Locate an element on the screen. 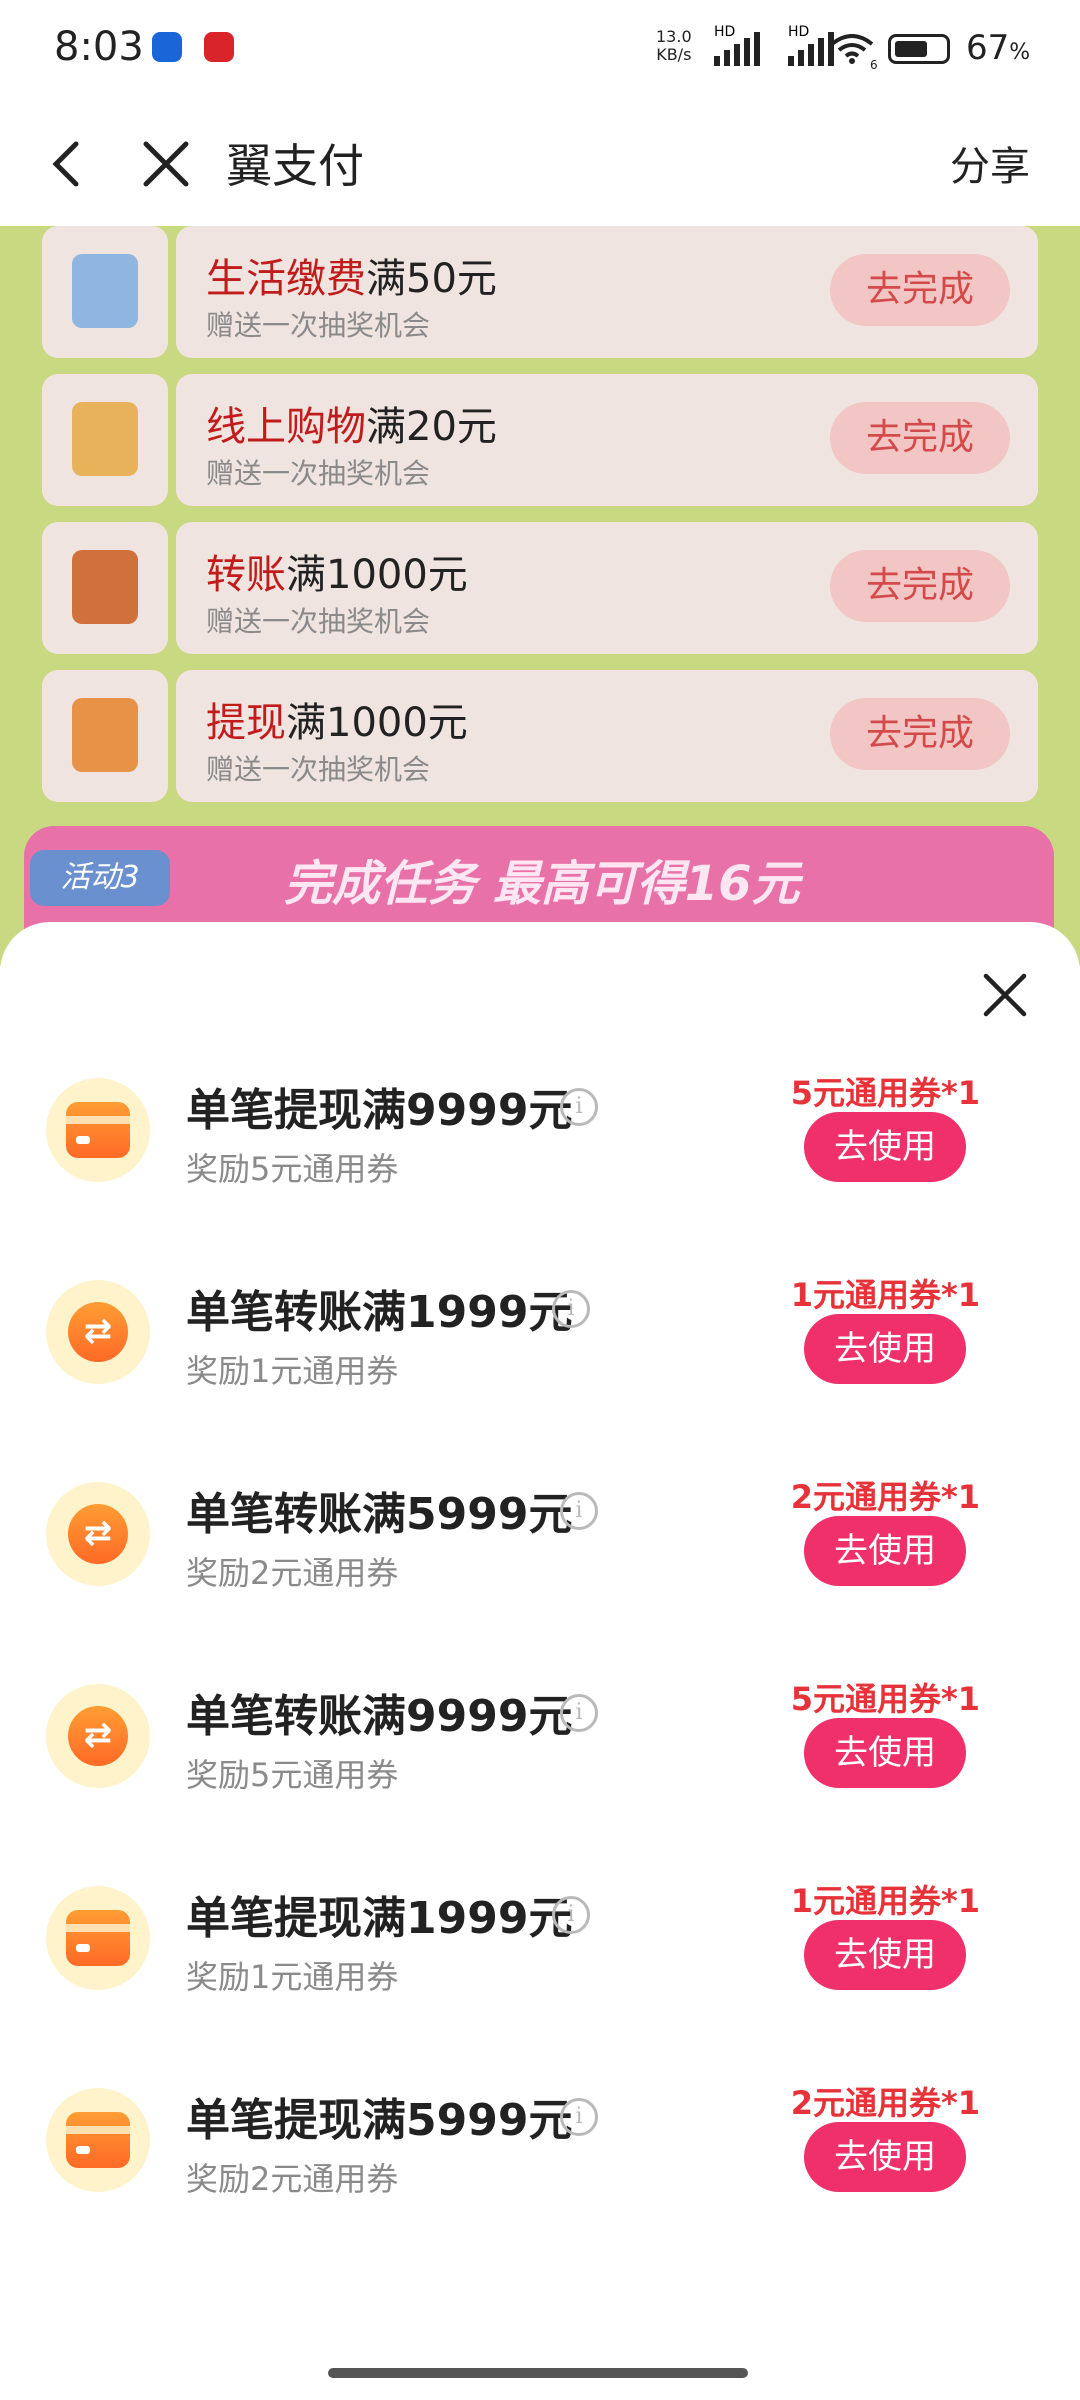 The height and width of the screenshot is (2400, 1080). network-speed-unit: KB/s is located at coordinates (674, 54).